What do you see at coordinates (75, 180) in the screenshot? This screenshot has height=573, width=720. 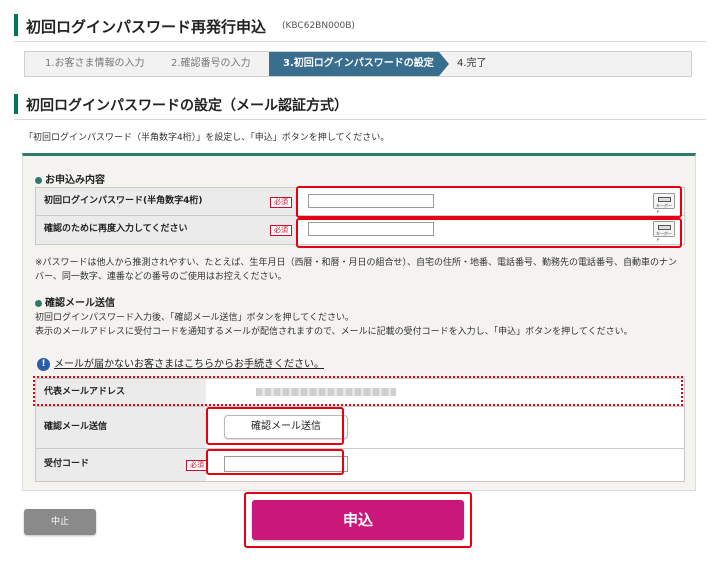 I see `application-heading-text: お申込み内容` at bounding box center [75, 180].